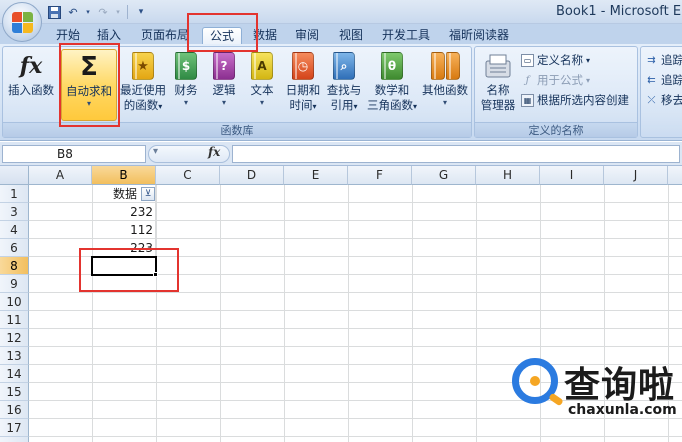 This screenshot has width=682, height=442. What do you see at coordinates (143, 82) in the screenshot?
I see `recently-used-button: ★ 最近使用 的函数▾` at bounding box center [143, 82].